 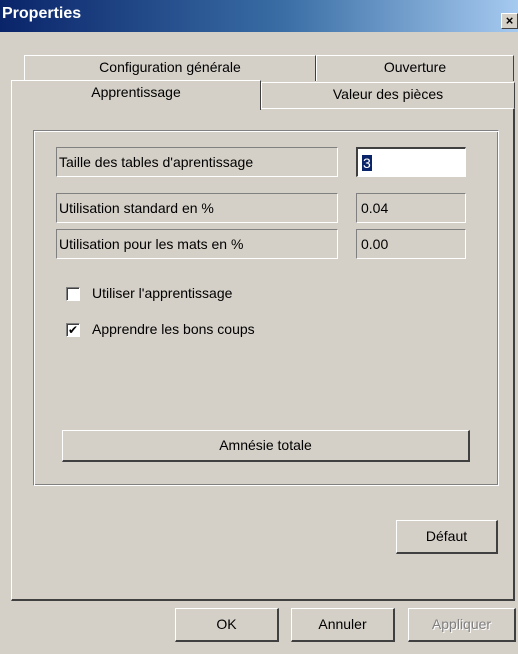 I want to click on apply-button: Appliquer, so click(x=462, y=625).